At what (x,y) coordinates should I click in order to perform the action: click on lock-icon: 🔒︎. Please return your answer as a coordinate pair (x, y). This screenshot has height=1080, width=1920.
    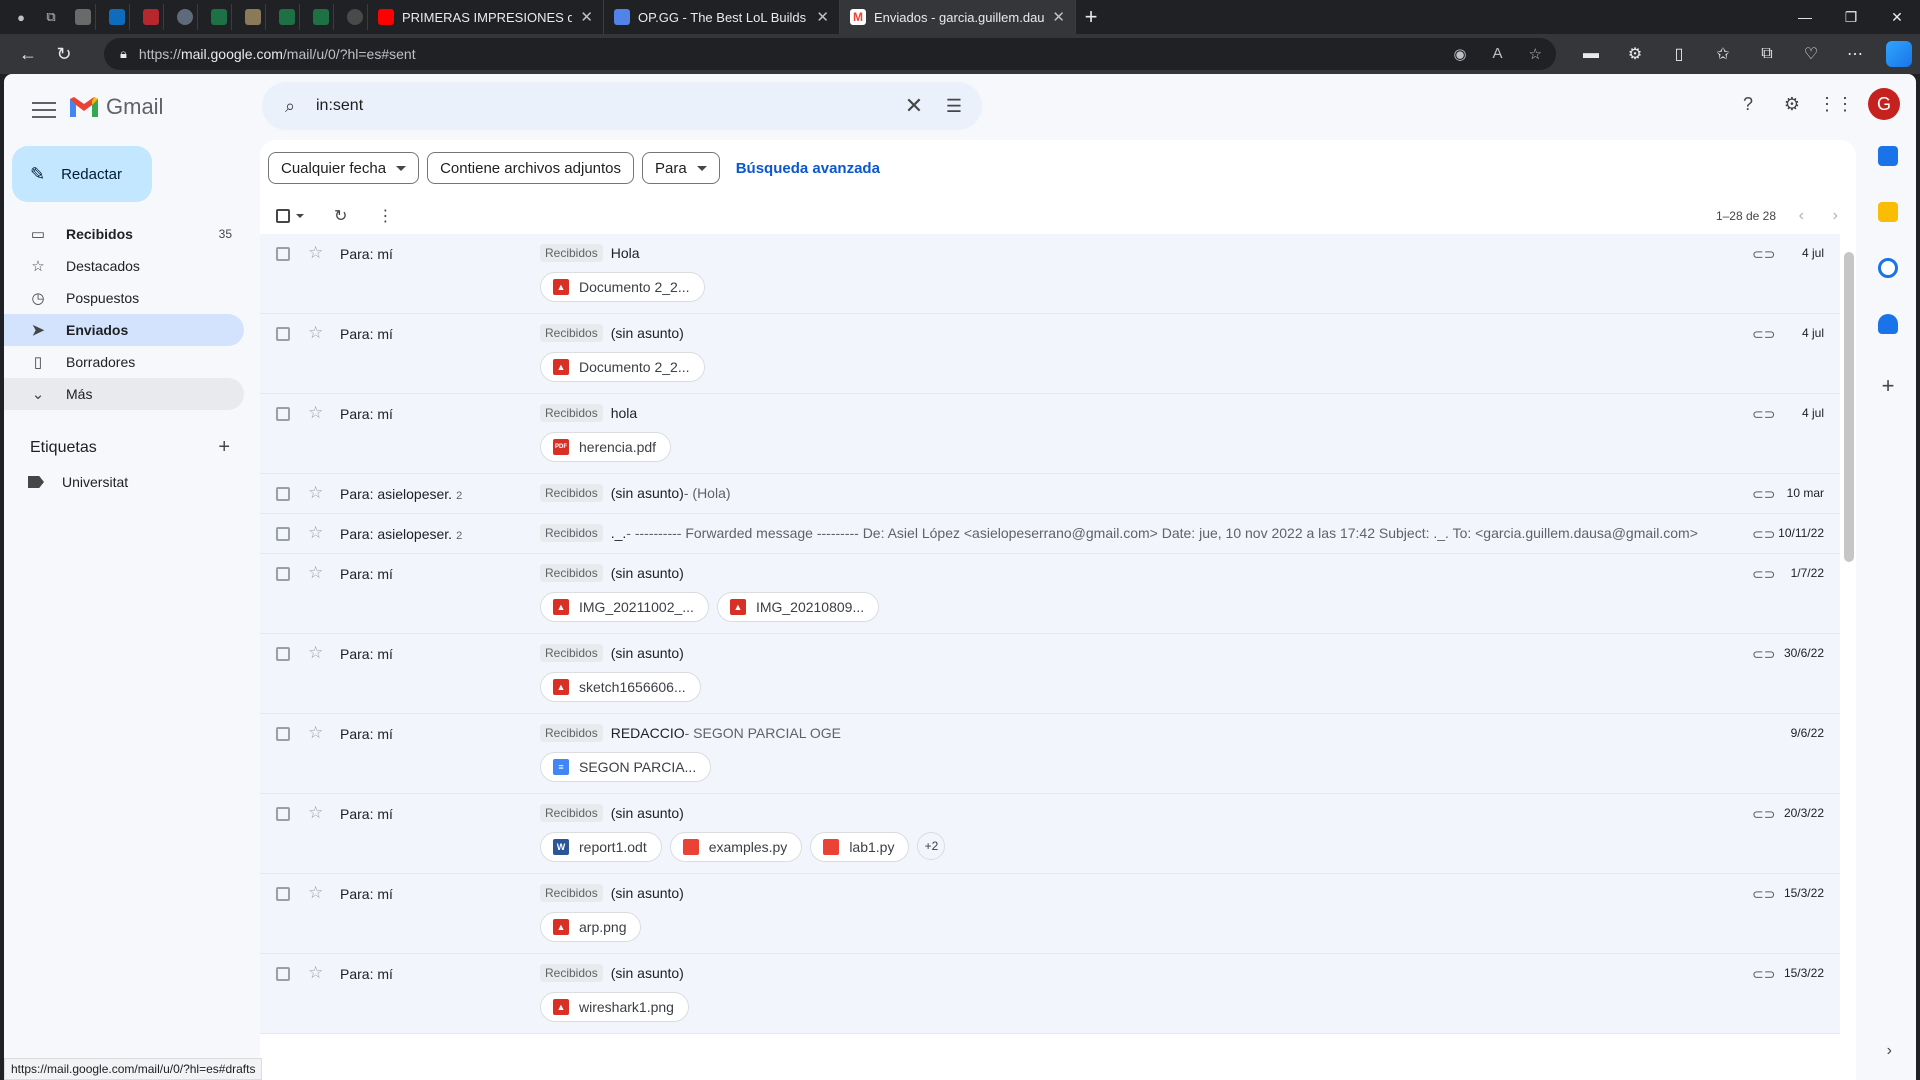
    Looking at the image, I should click on (123, 54).